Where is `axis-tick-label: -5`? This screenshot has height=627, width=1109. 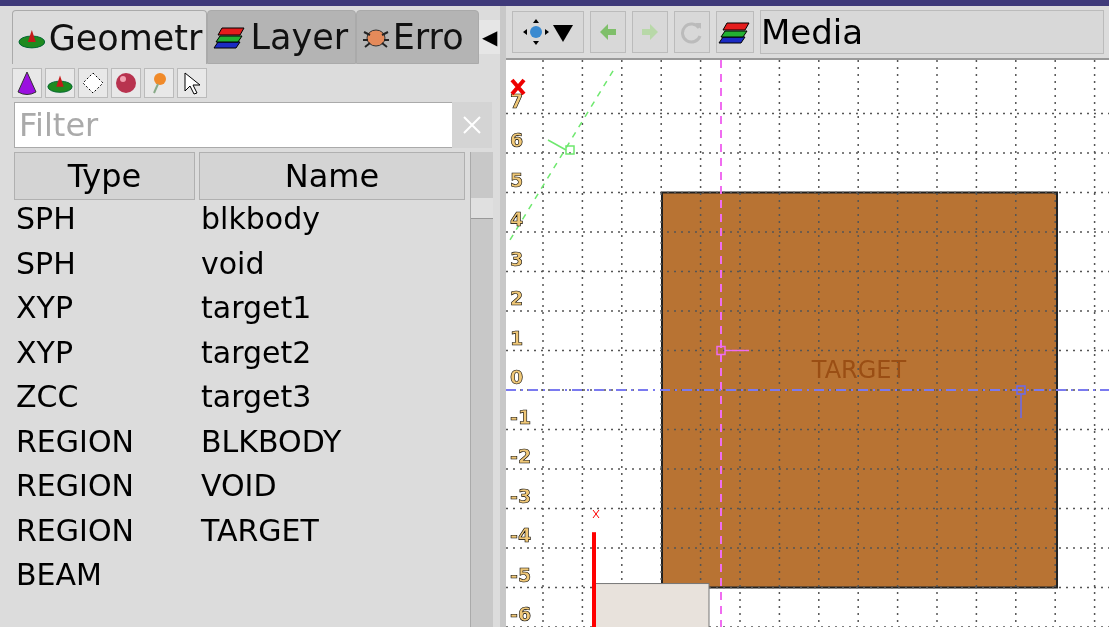
axis-tick-label: -5 is located at coordinates (521, 574).